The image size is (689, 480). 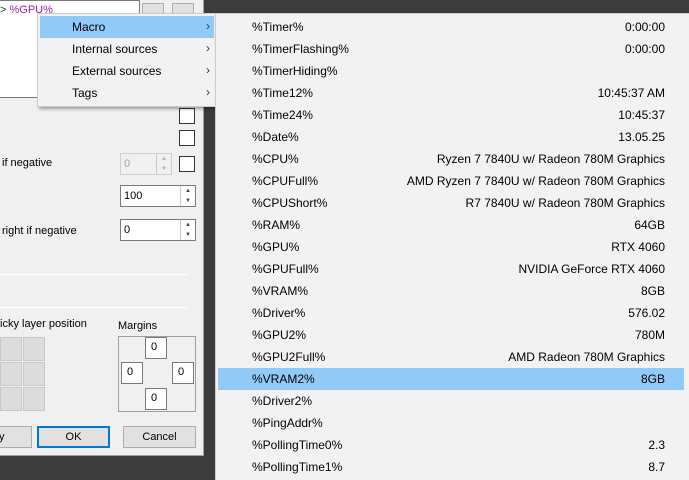 What do you see at coordinates (451, 49) in the screenshot?
I see `macro-item: %TimerFlashing% 0:00:00` at bounding box center [451, 49].